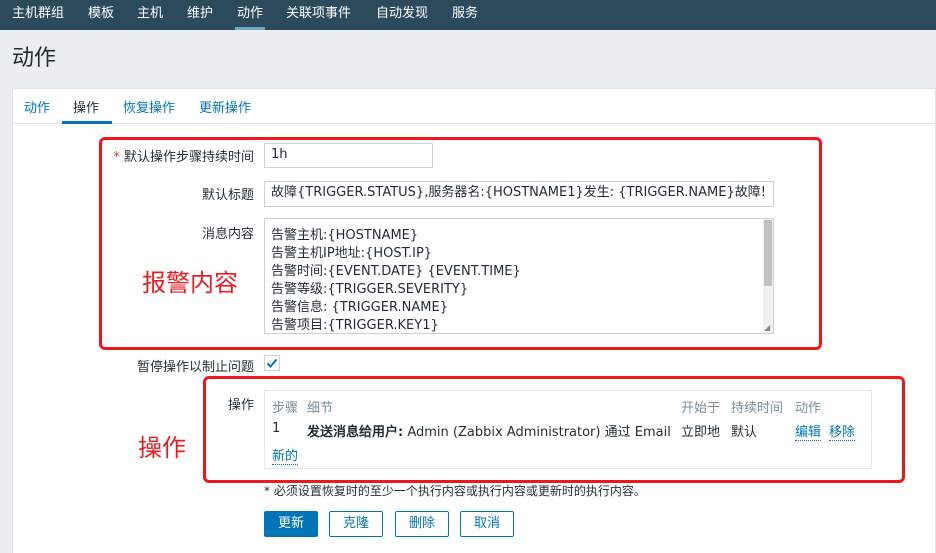  What do you see at coordinates (225, 106) in the screenshot?
I see `tab-update-operations: 更新操作` at bounding box center [225, 106].